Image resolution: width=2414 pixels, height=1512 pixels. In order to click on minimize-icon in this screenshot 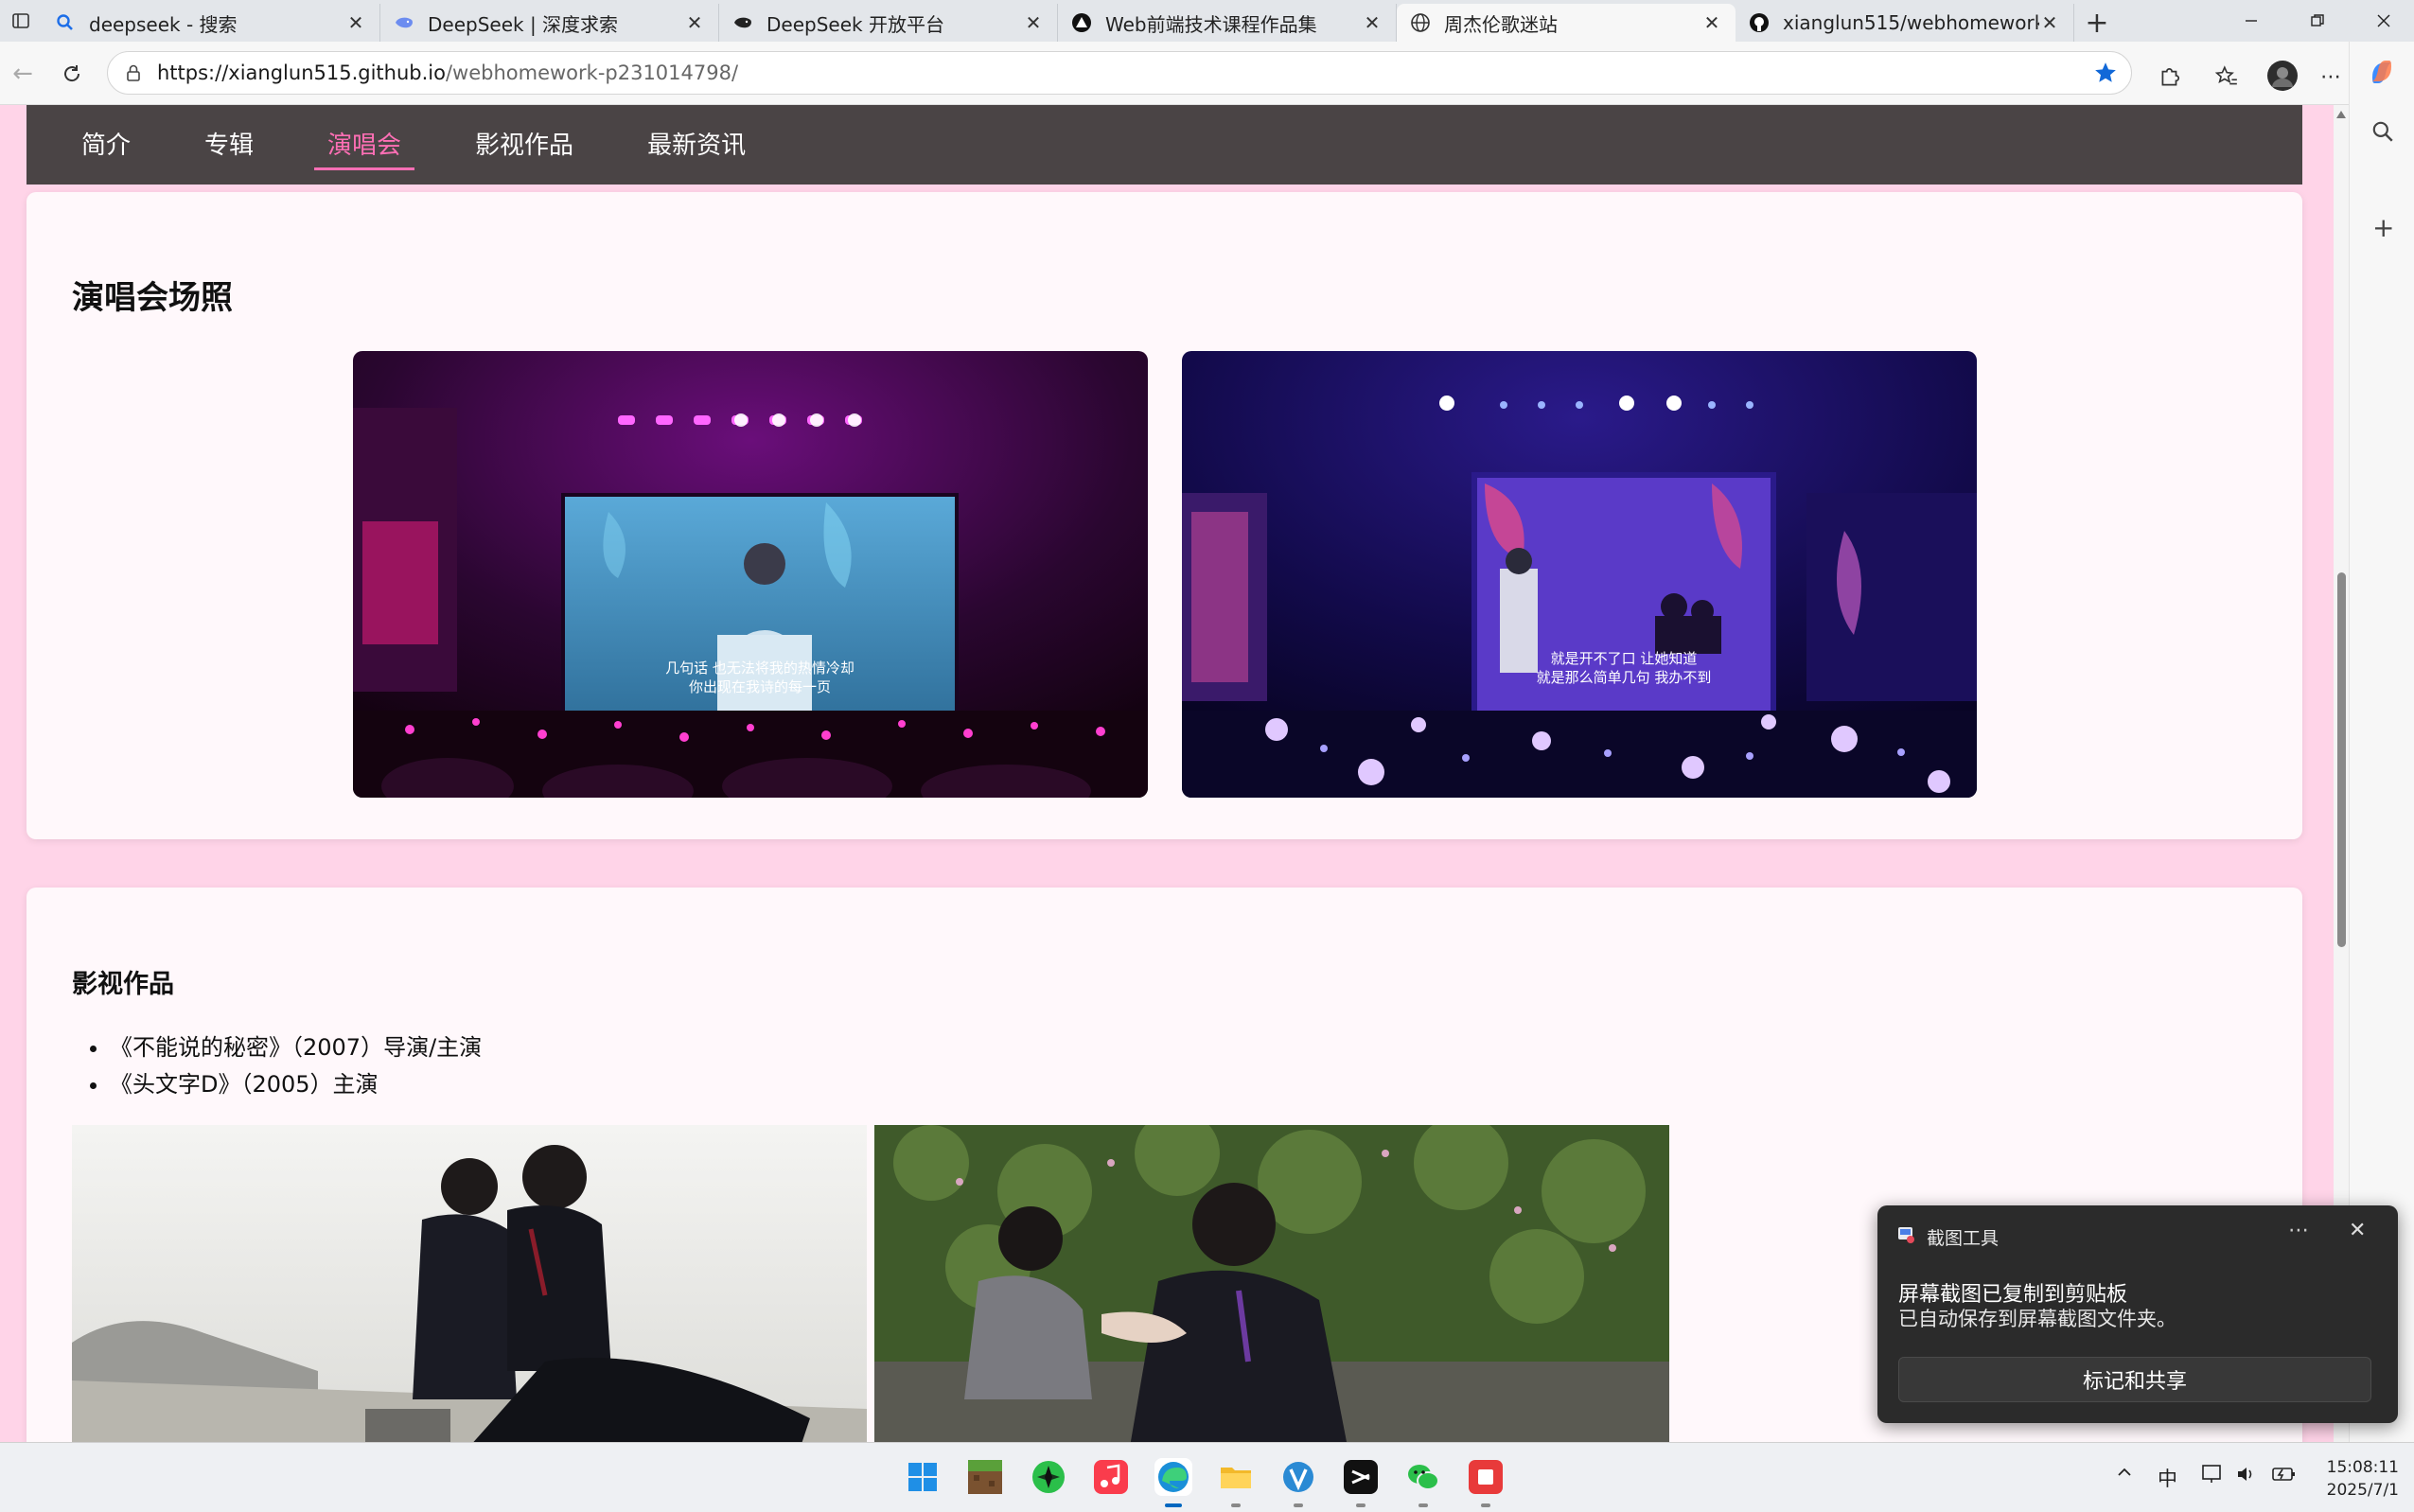, I will do `click(2251, 21)`.